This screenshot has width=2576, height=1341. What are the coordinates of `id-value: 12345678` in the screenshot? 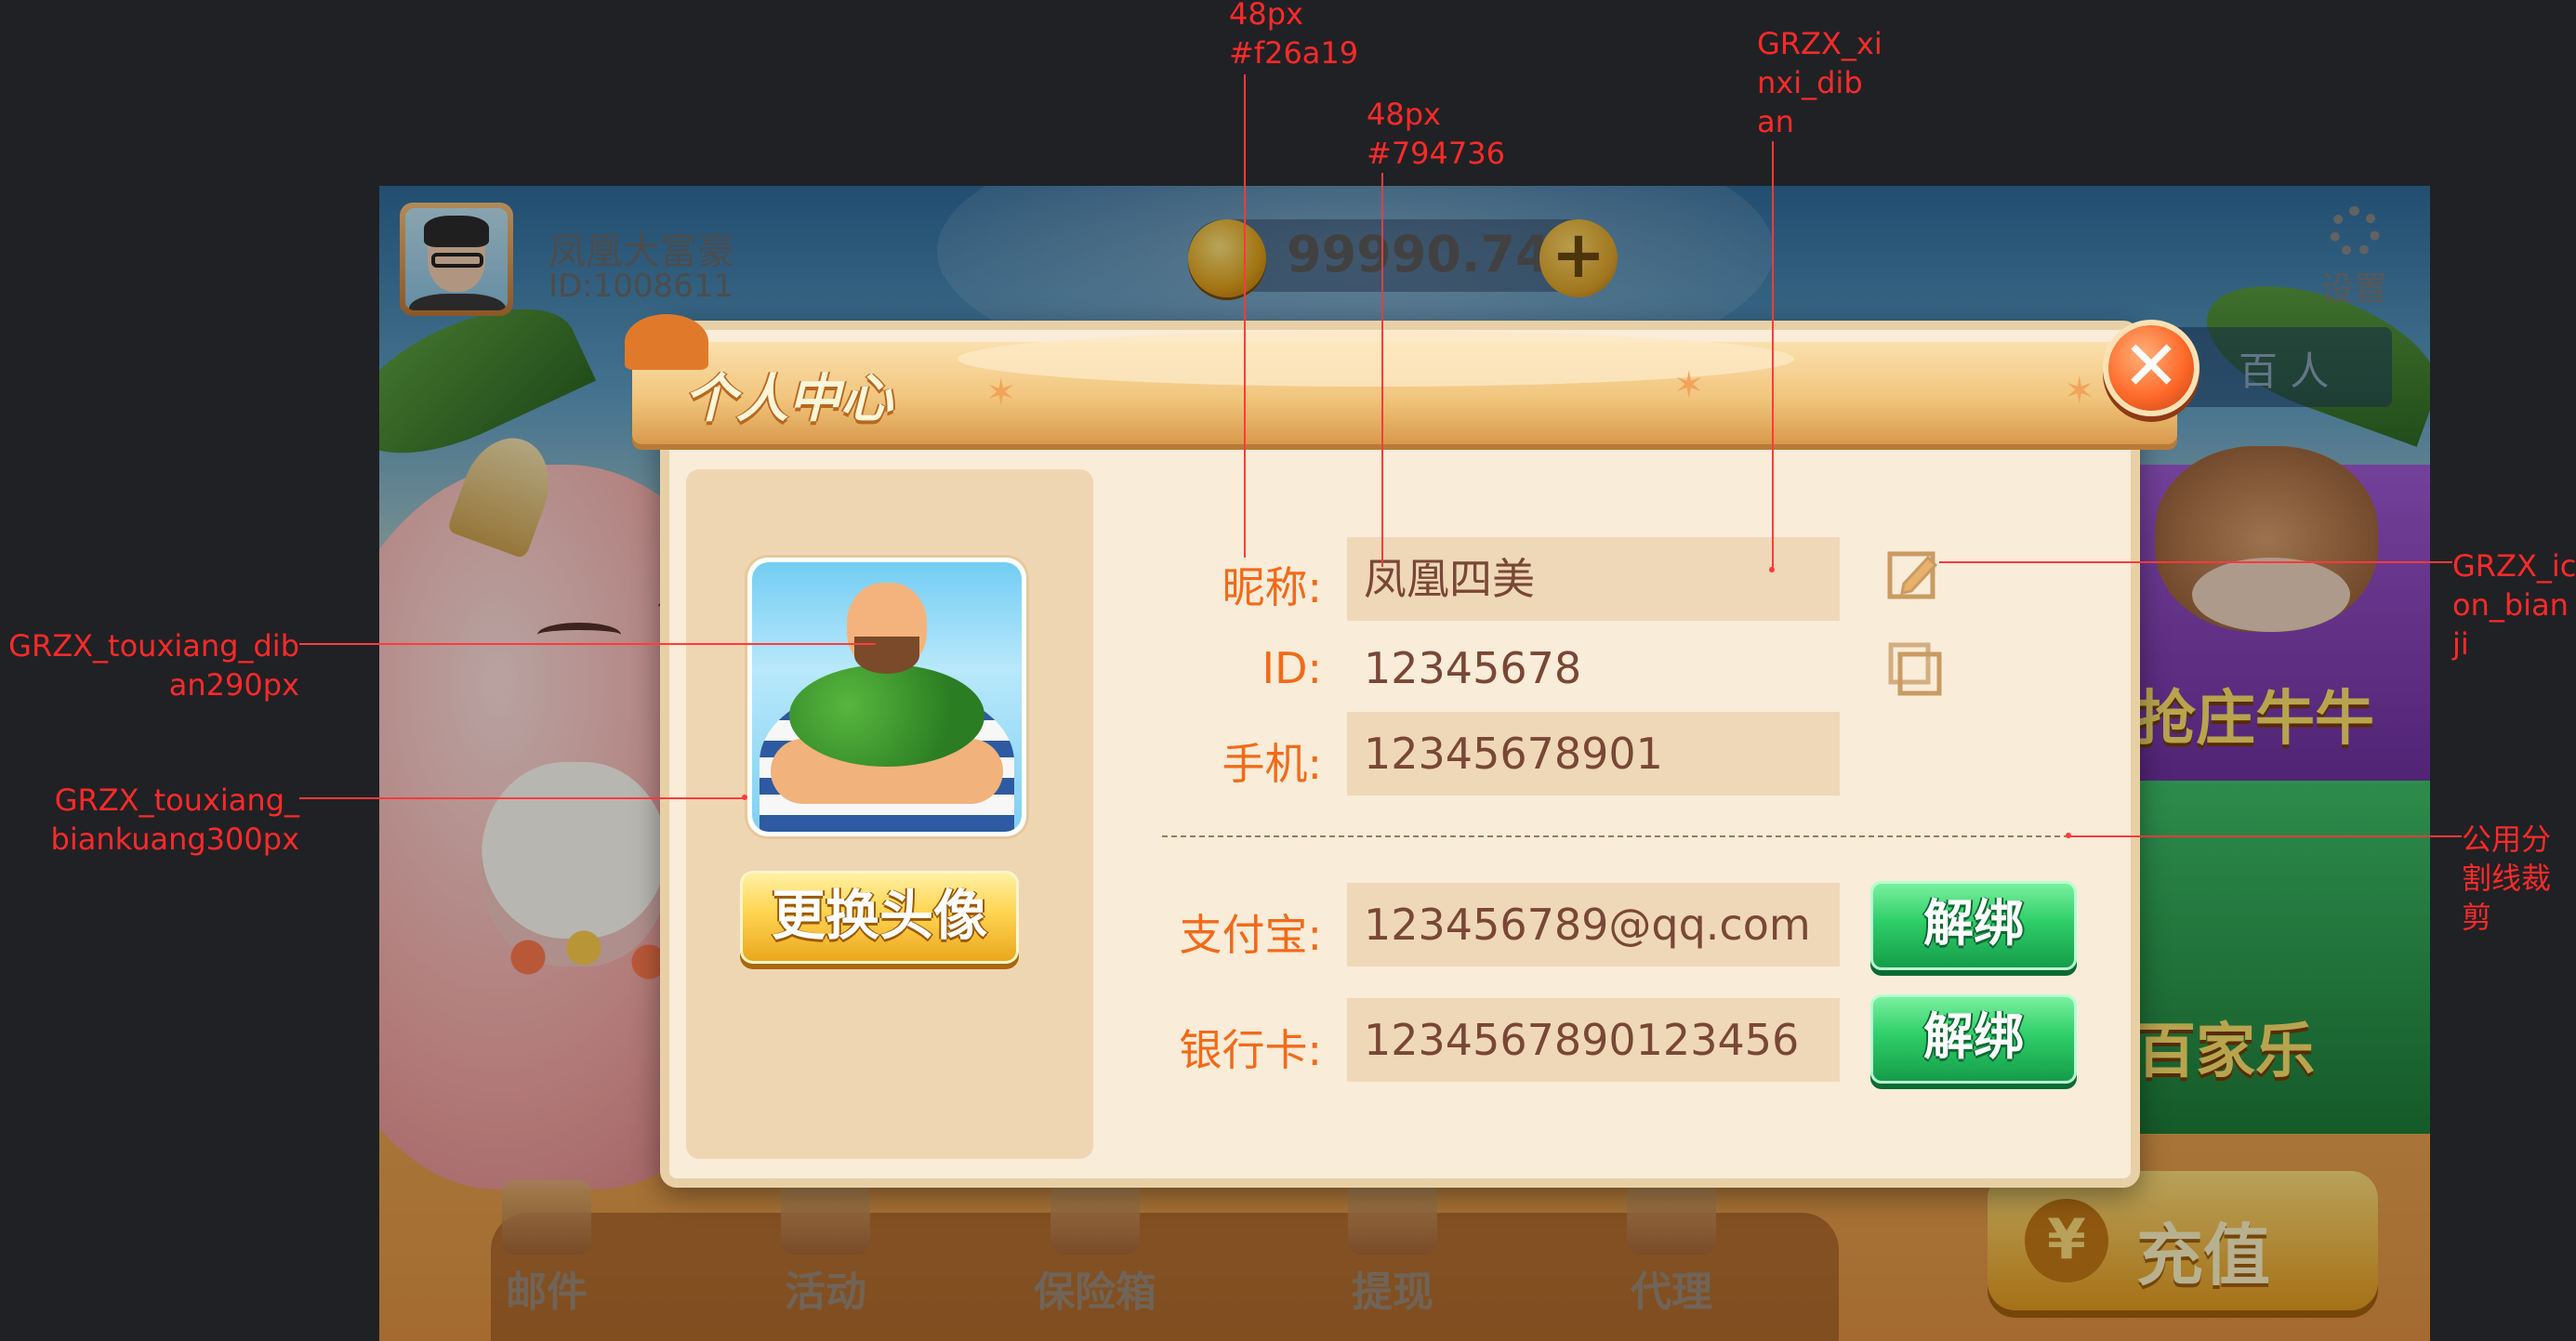 It's located at (1473, 668).